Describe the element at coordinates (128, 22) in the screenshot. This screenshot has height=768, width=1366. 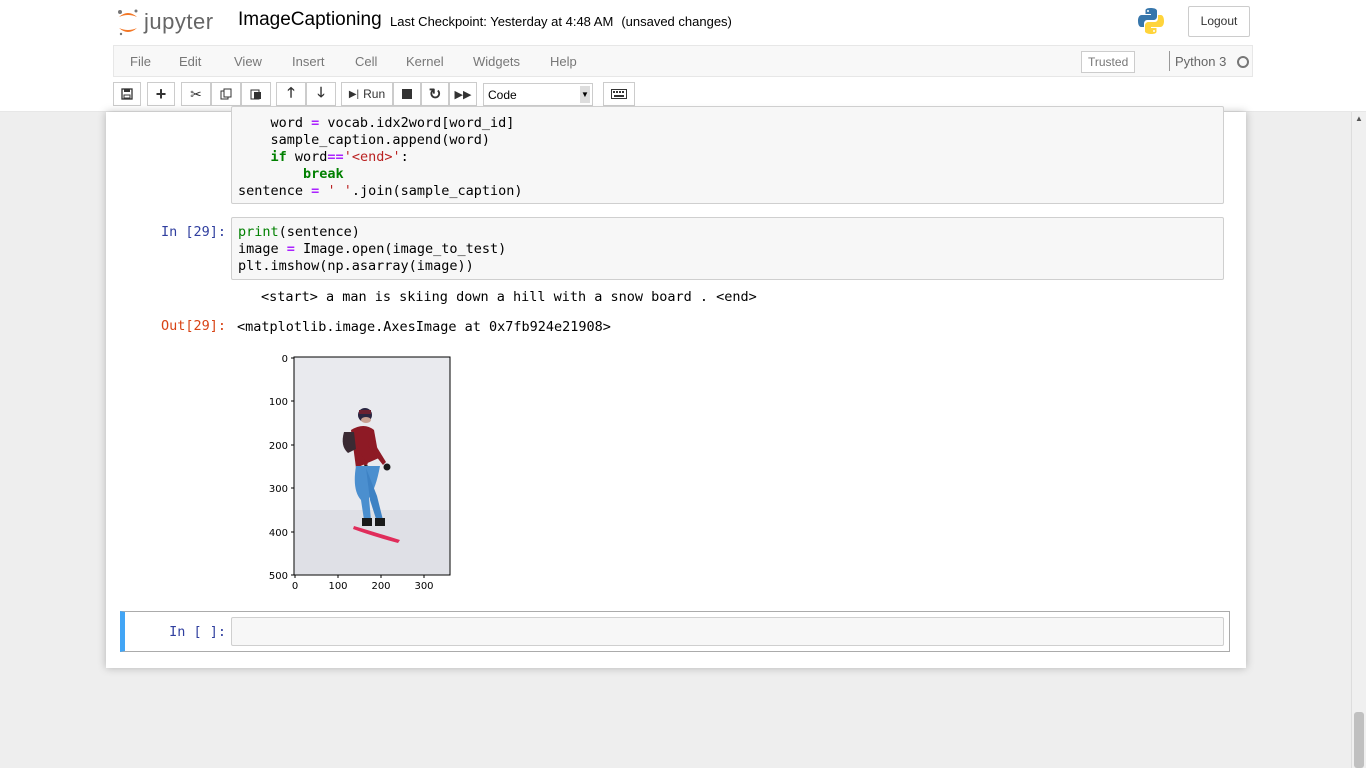
I see `jupyter-logo-icon` at that location.